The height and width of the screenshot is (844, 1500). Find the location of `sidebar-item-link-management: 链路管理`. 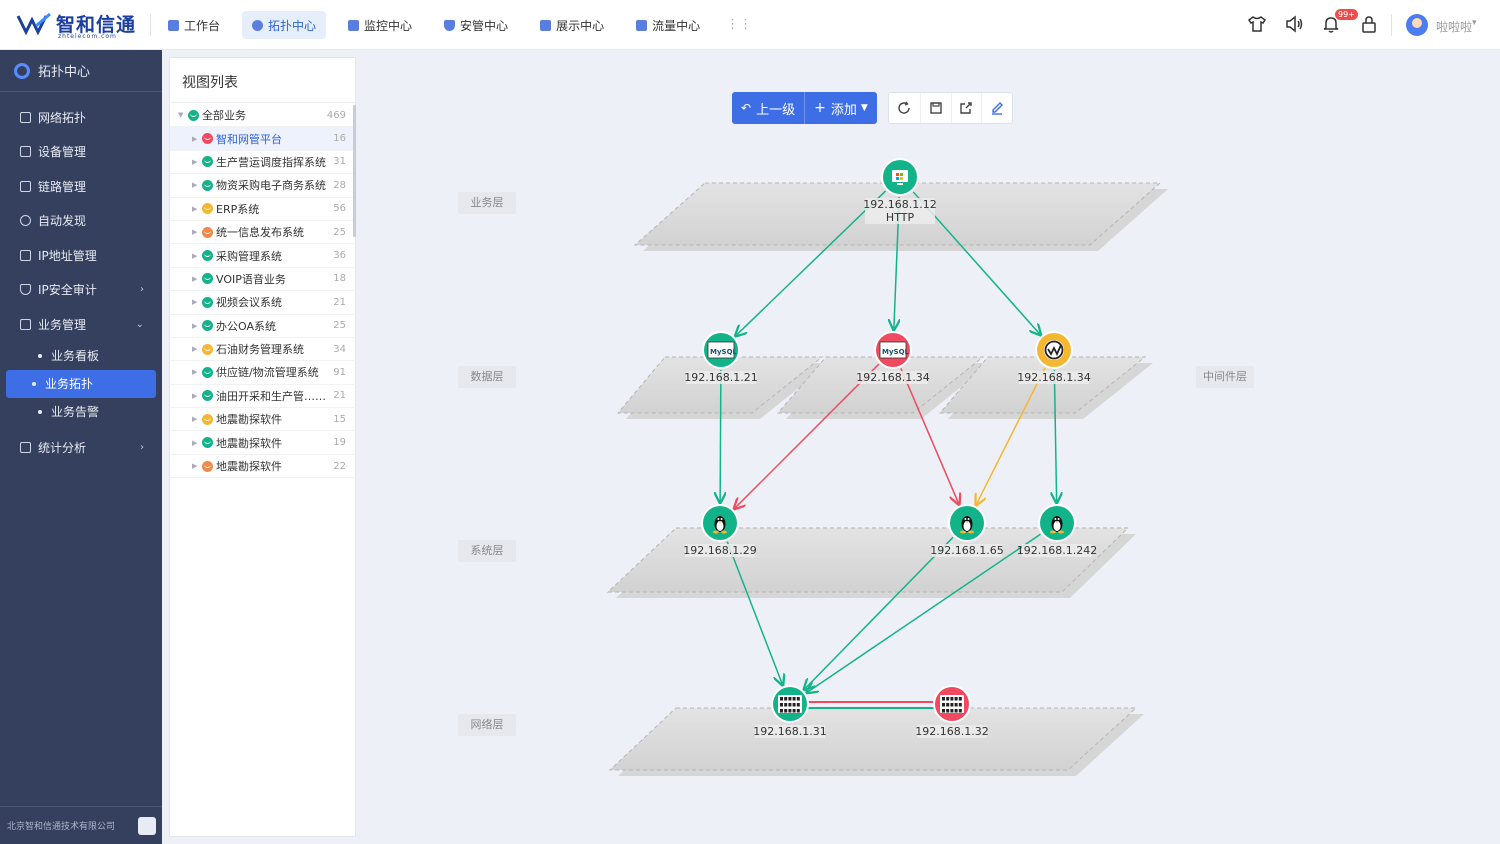

sidebar-item-link-management: 链路管理 is located at coordinates (81, 186).